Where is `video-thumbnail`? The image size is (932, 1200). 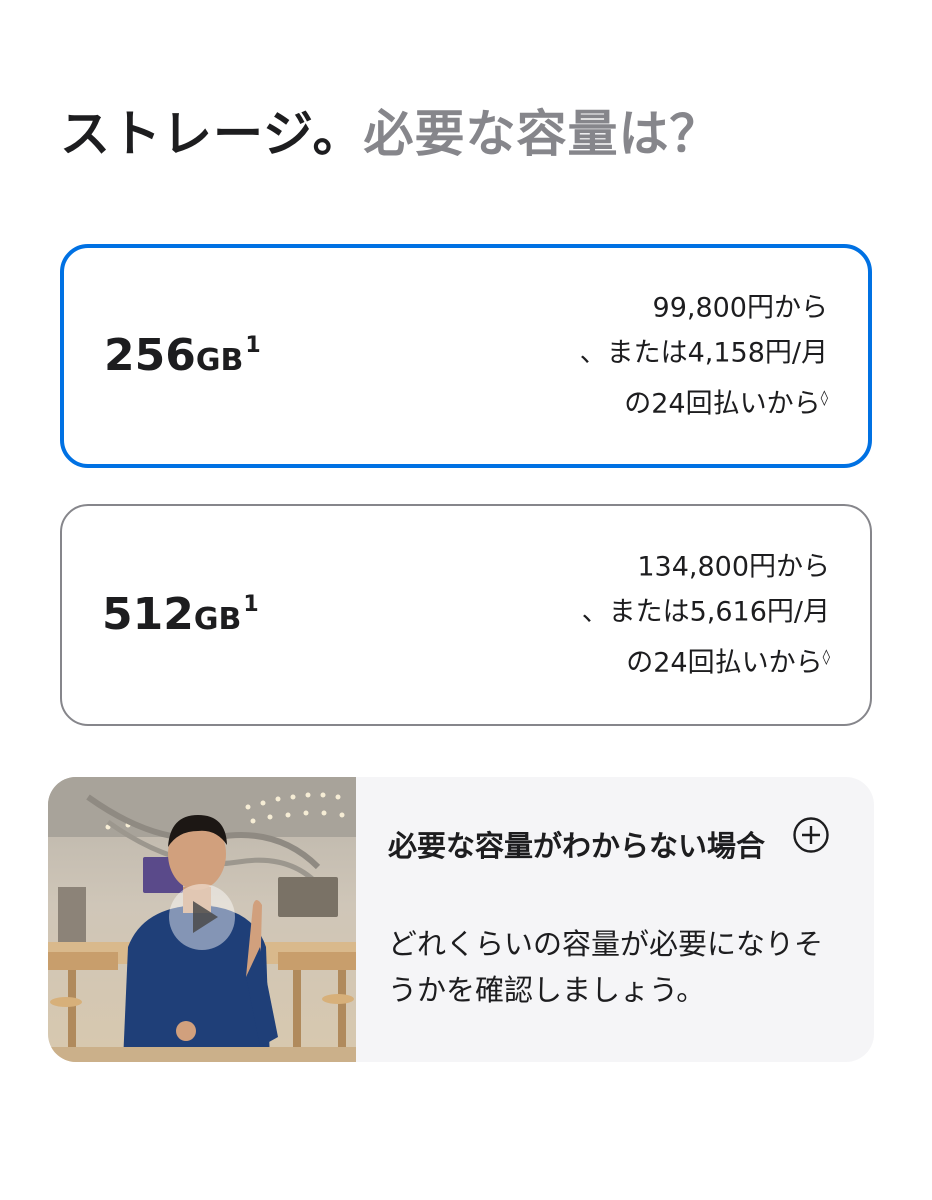
video-thumbnail is located at coordinates (202, 919).